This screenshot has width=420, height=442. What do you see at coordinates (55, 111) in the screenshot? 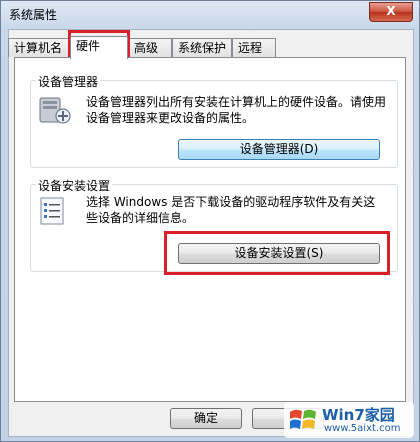
I see `device-manager-icon` at bounding box center [55, 111].